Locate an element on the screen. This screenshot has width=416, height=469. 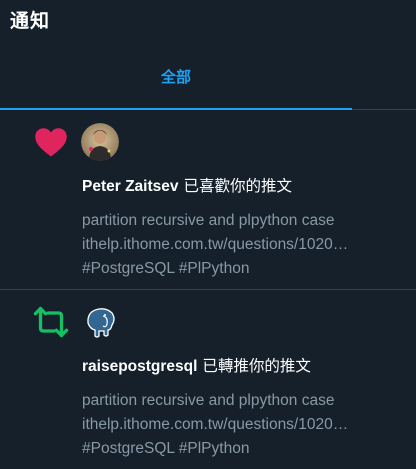
page-title: 通知 is located at coordinates (30, 21).